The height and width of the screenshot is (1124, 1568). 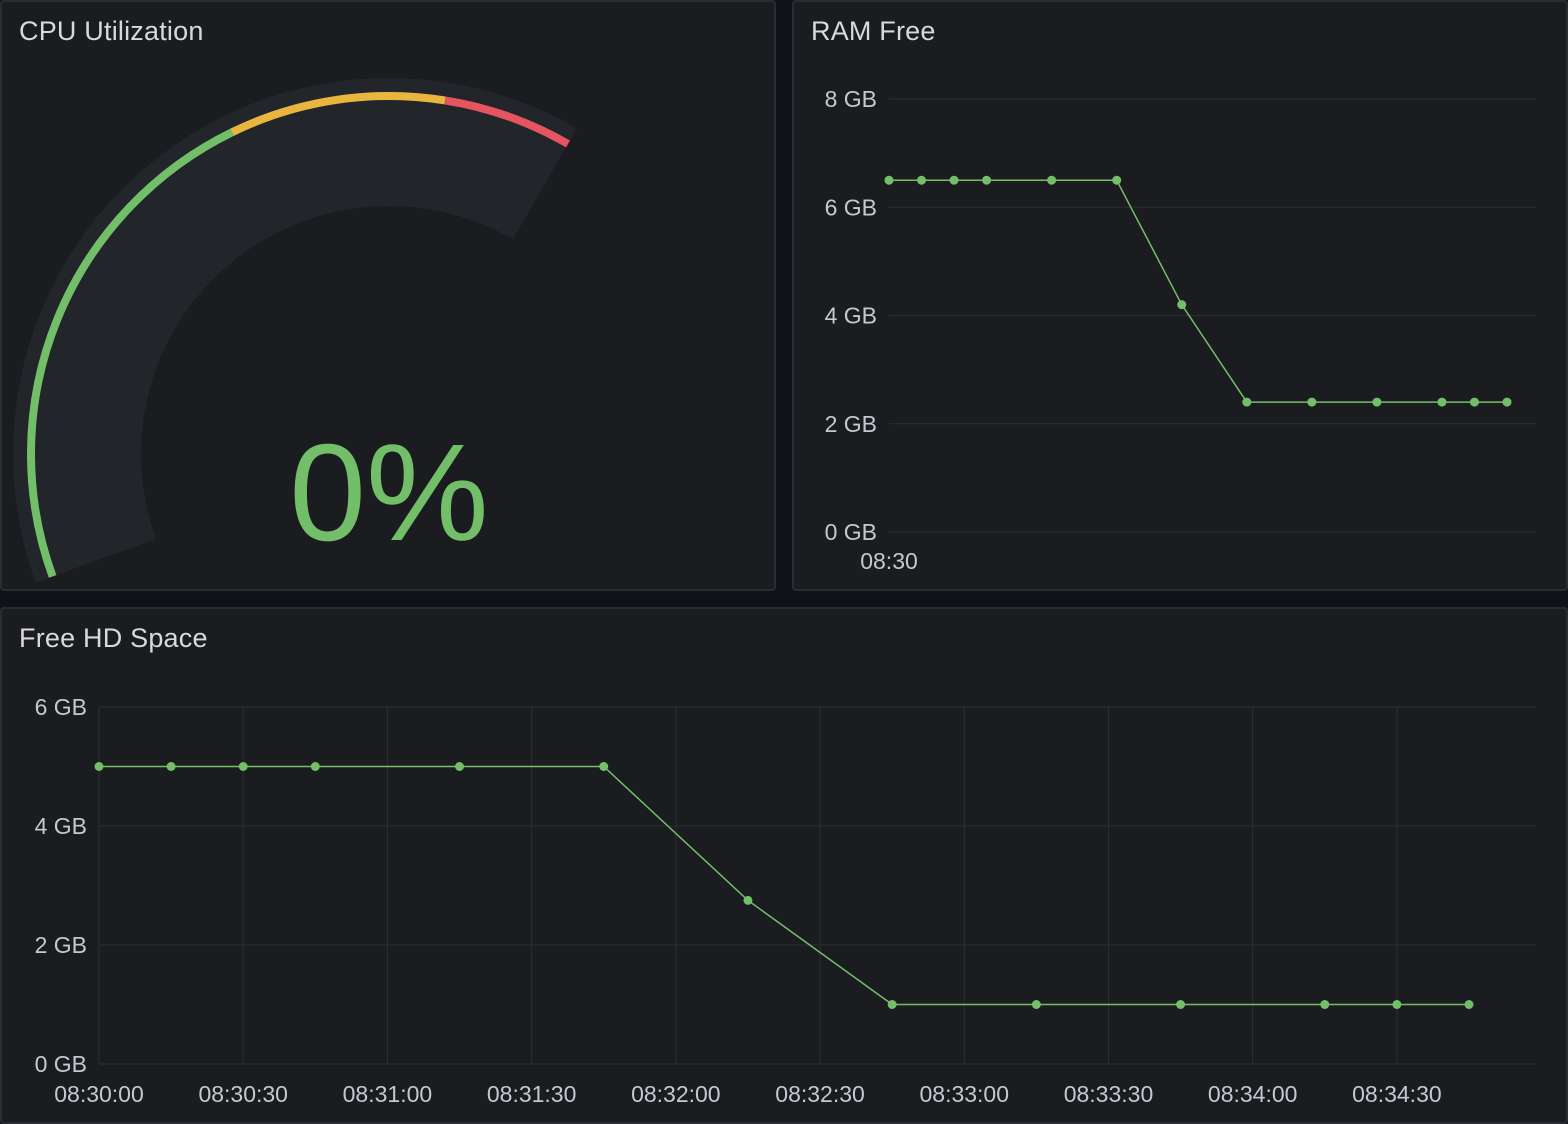 What do you see at coordinates (99, 1094) in the screenshot?
I see `x-tick-label: 08:30:00` at bounding box center [99, 1094].